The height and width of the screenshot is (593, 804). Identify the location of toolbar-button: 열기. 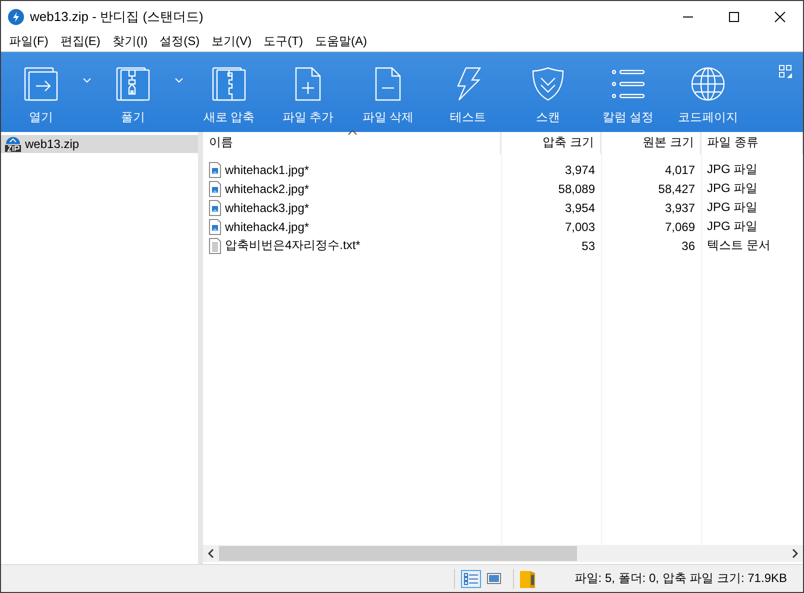
(41, 92).